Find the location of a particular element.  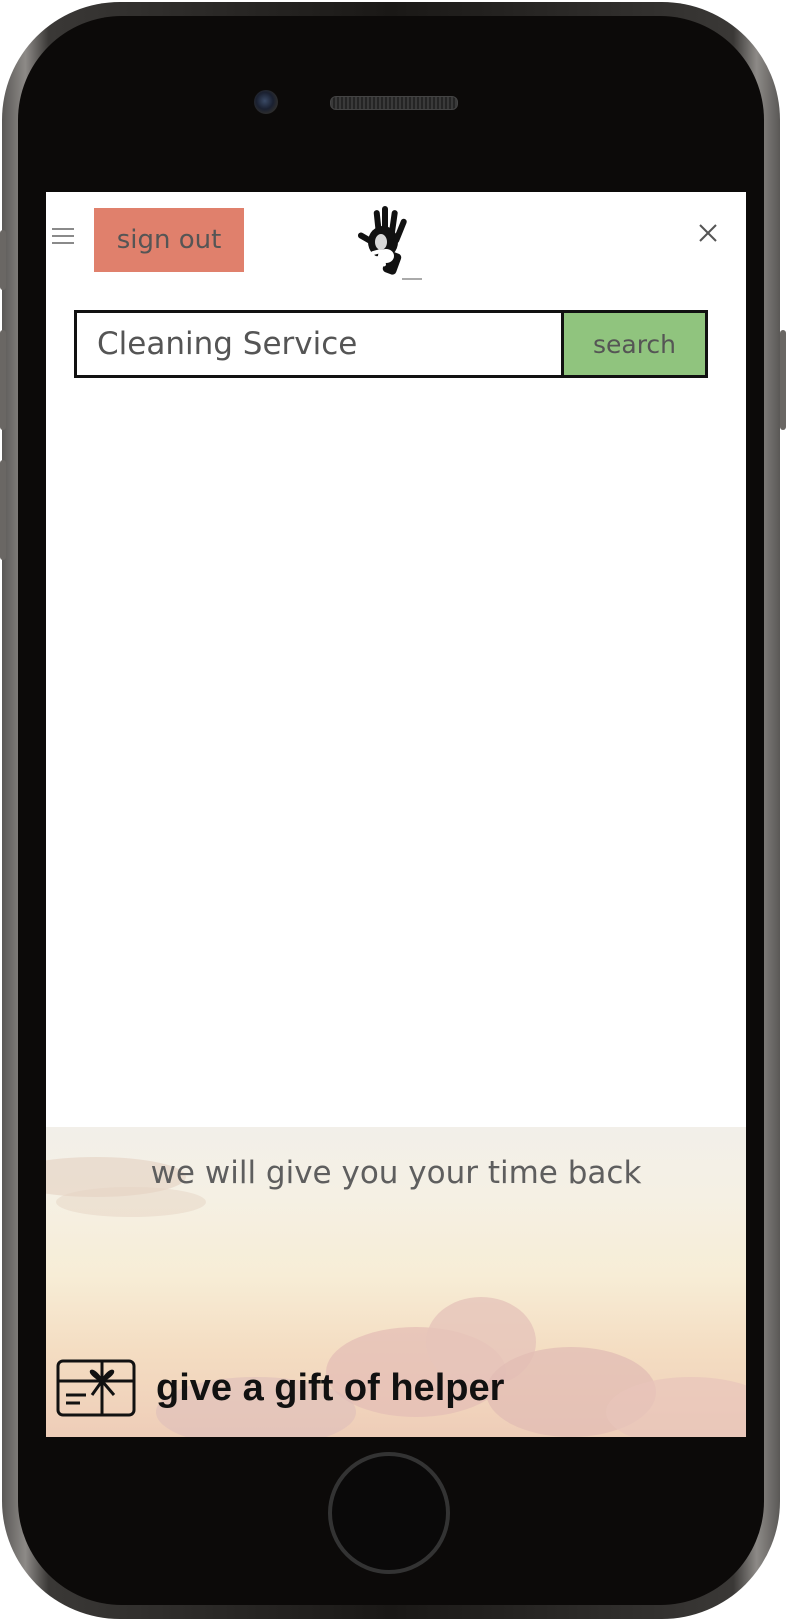

close-icon is located at coordinates (708, 233).